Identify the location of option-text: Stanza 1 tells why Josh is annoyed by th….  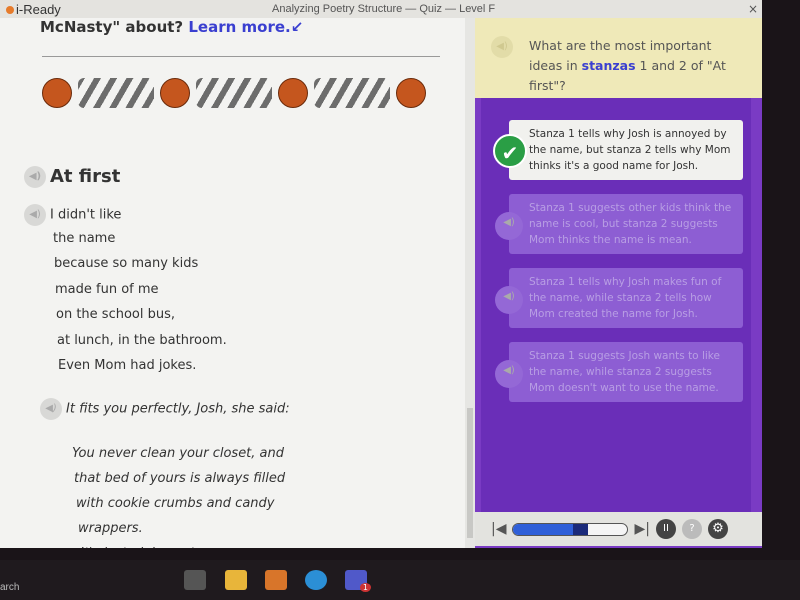
(630, 150).